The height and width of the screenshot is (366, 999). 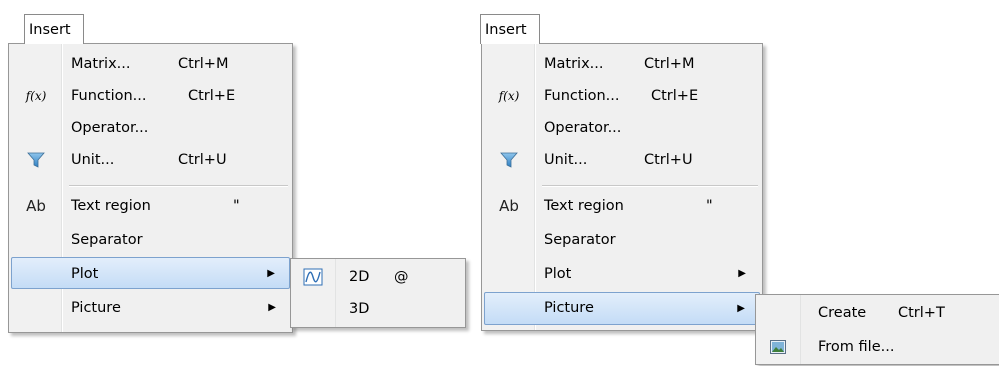 What do you see at coordinates (313, 277) in the screenshot?
I see `plot-2d-icon` at bounding box center [313, 277].